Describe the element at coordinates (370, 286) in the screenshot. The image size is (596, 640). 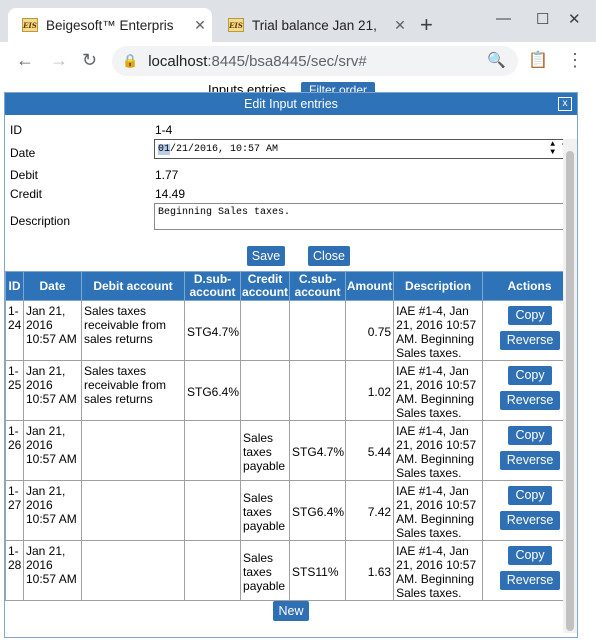
I see `header-amount: Amount` at that location.